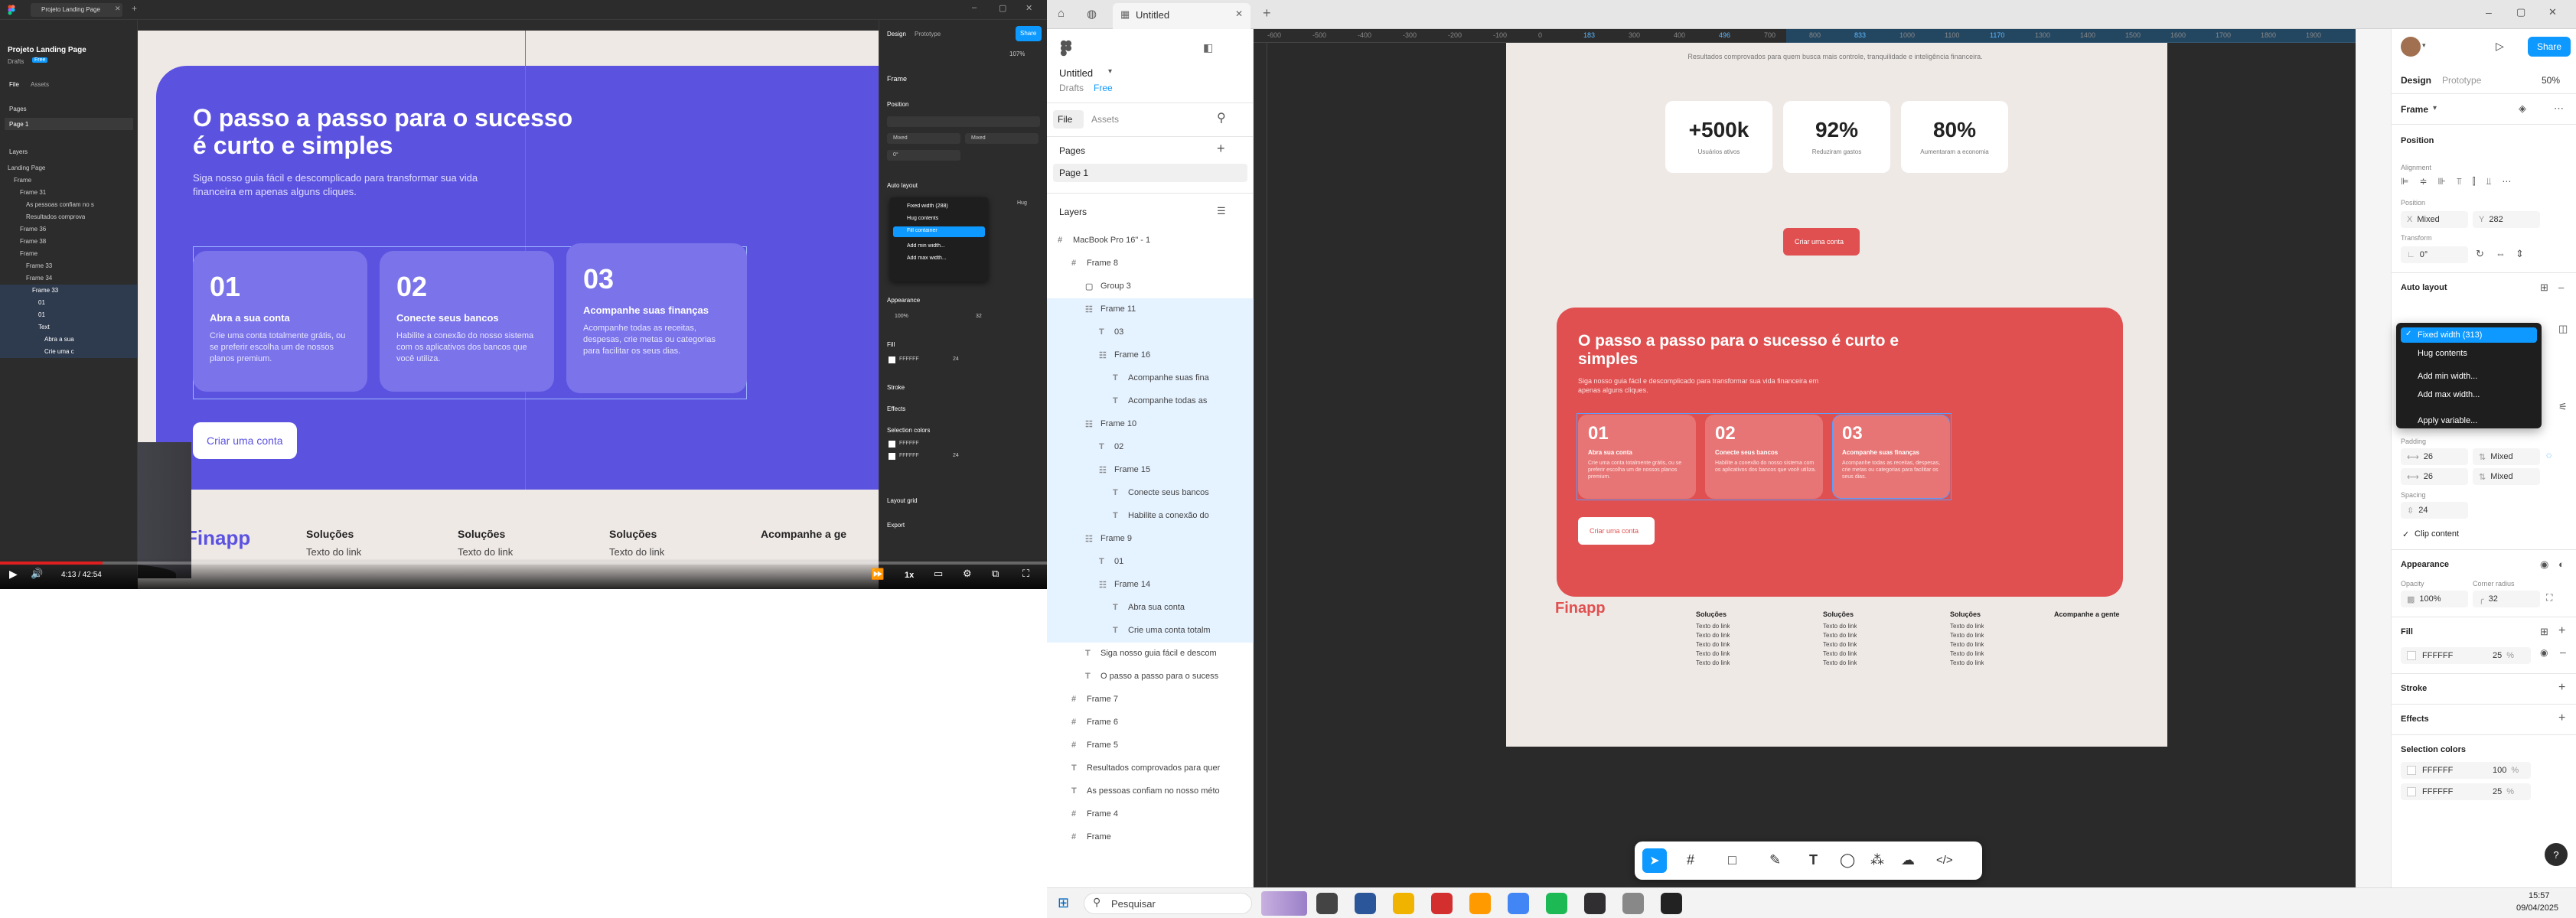  Describe the element at coordinates (878, 574) in the screenshot. I see `autoplay-icon: ⏩` at that location.